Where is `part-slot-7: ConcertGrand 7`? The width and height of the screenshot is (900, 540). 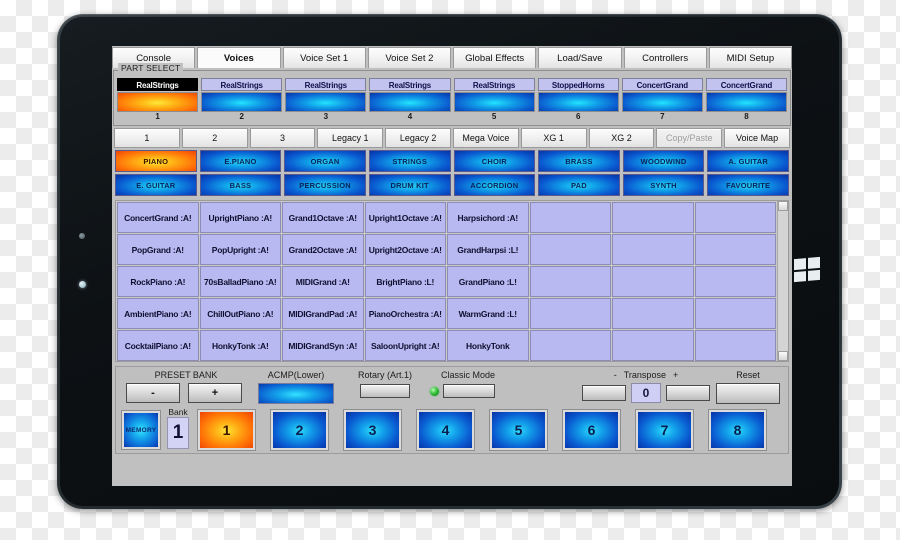
part-slot-7: ConcertGrand 7 is located at coordinates (662, 99).